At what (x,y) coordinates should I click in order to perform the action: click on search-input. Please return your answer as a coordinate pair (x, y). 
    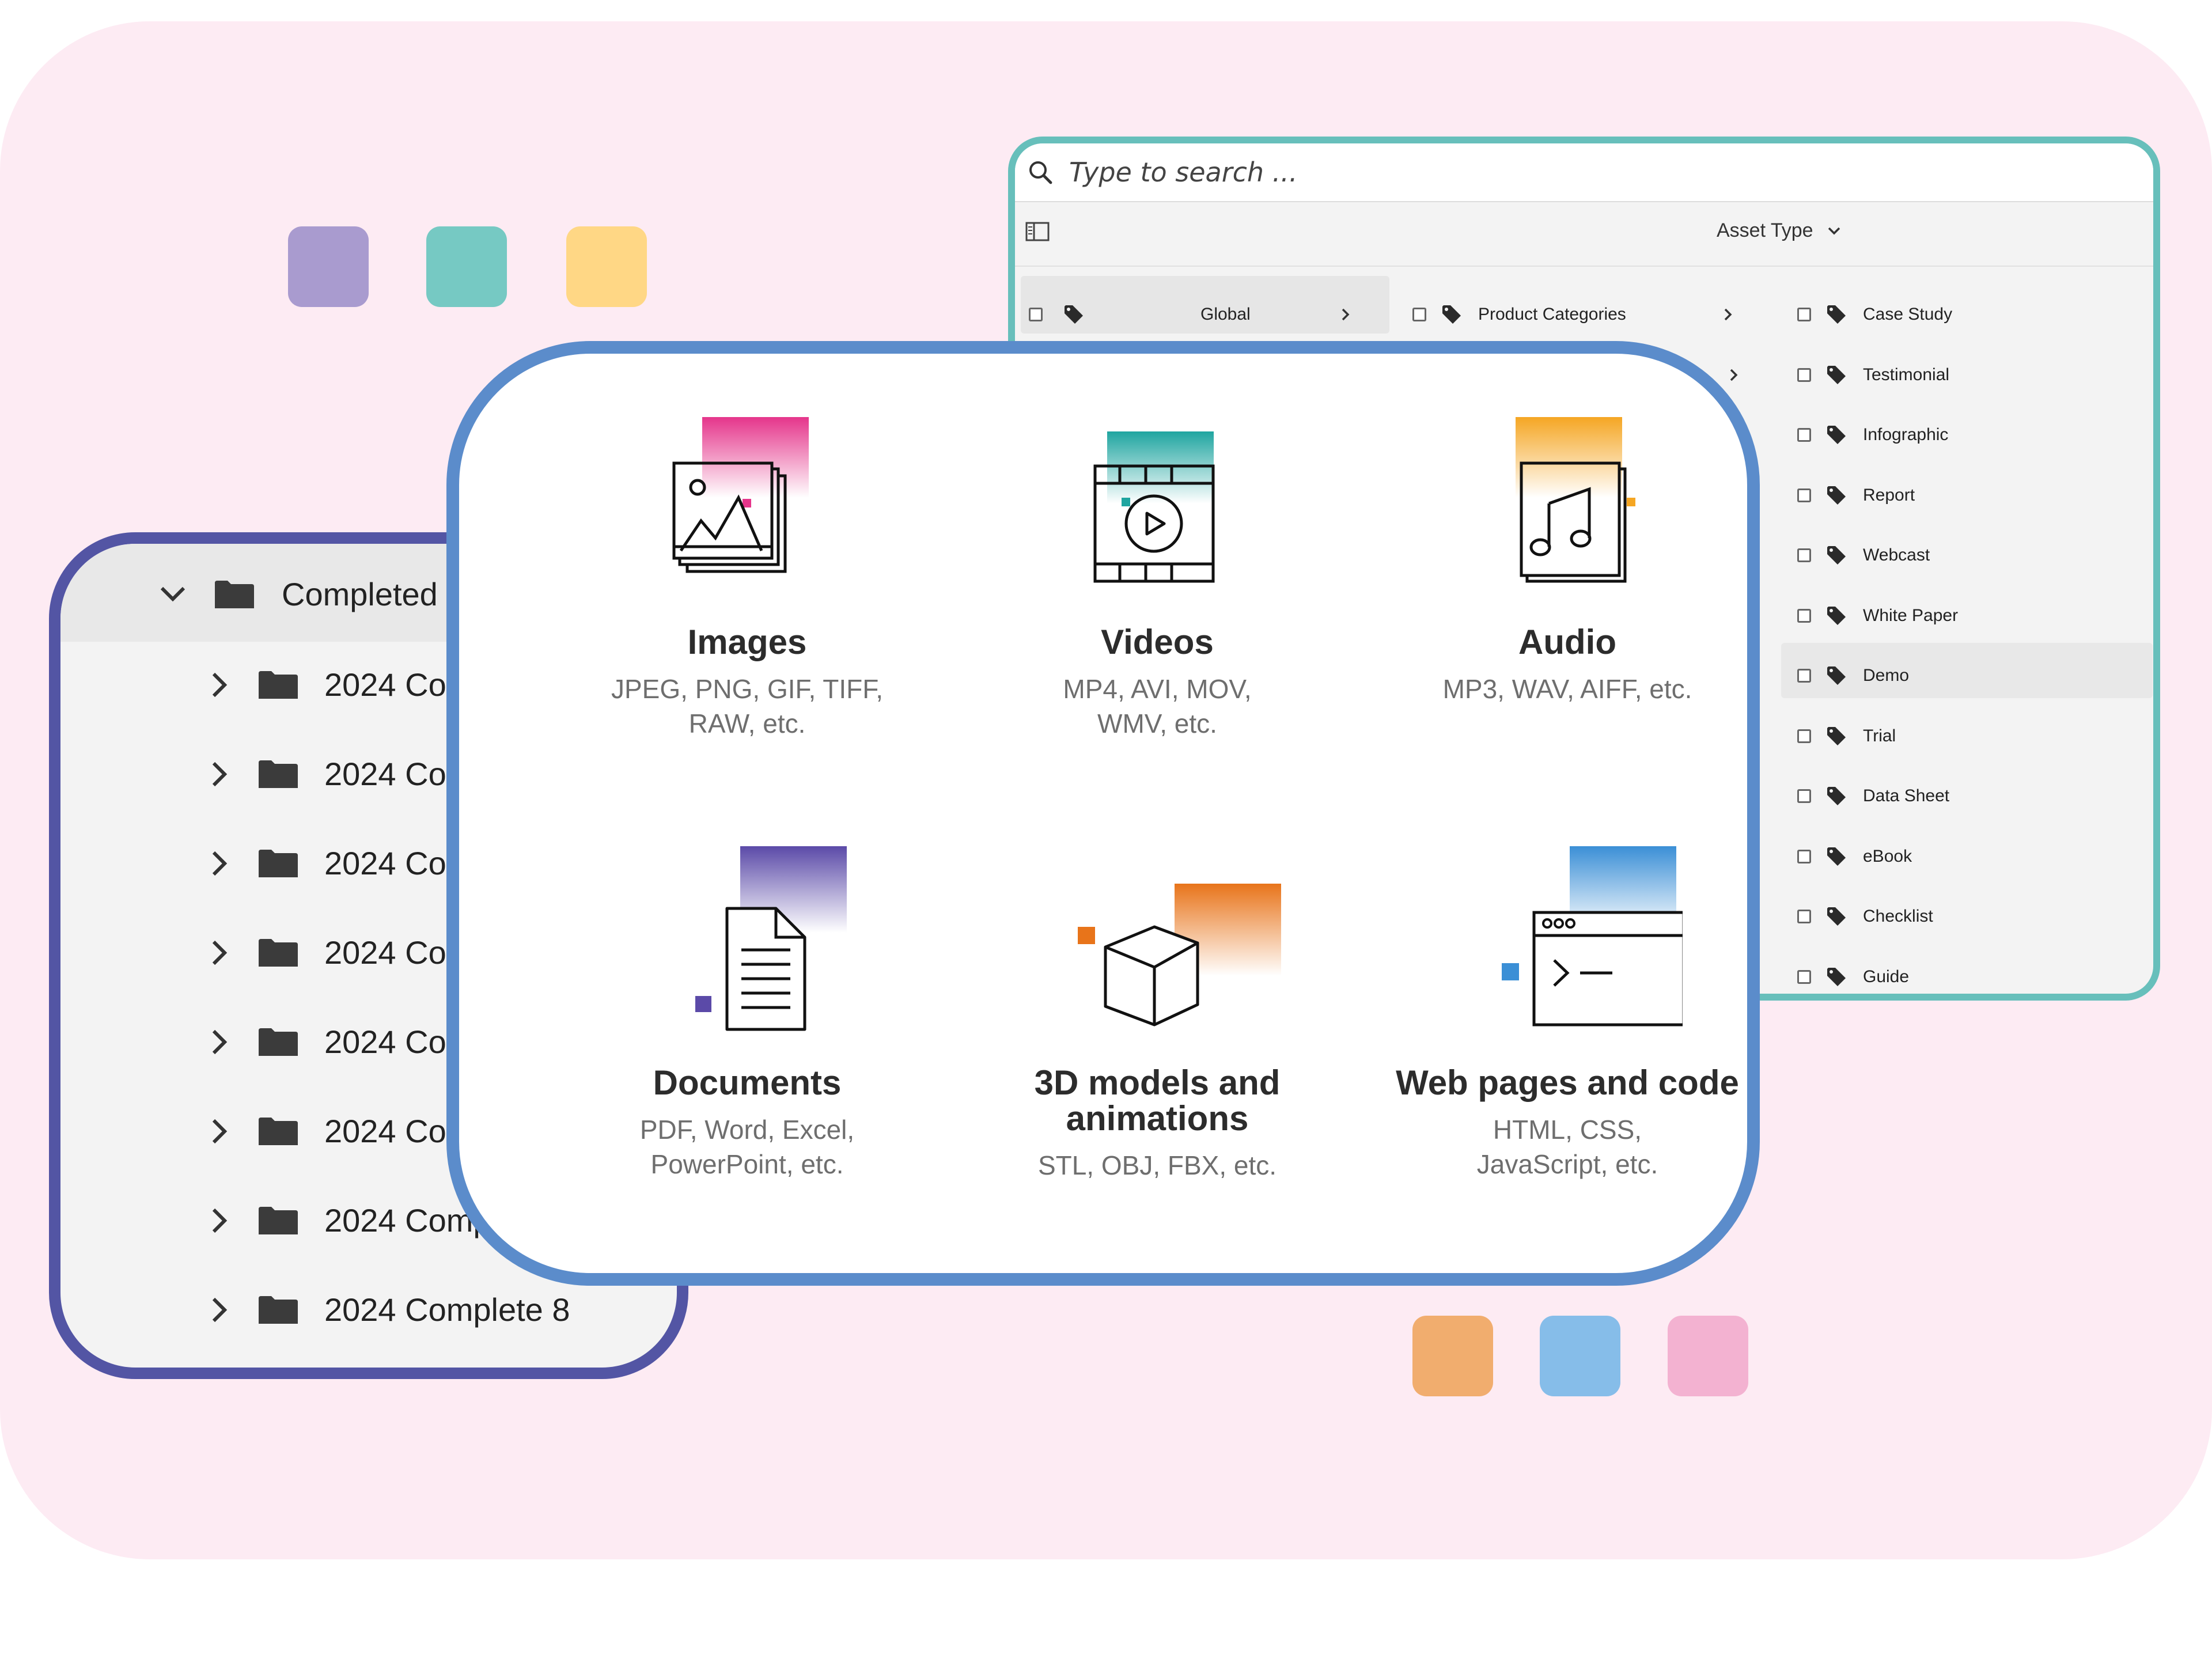
    Looking at the image, I should click on (1415, 172).